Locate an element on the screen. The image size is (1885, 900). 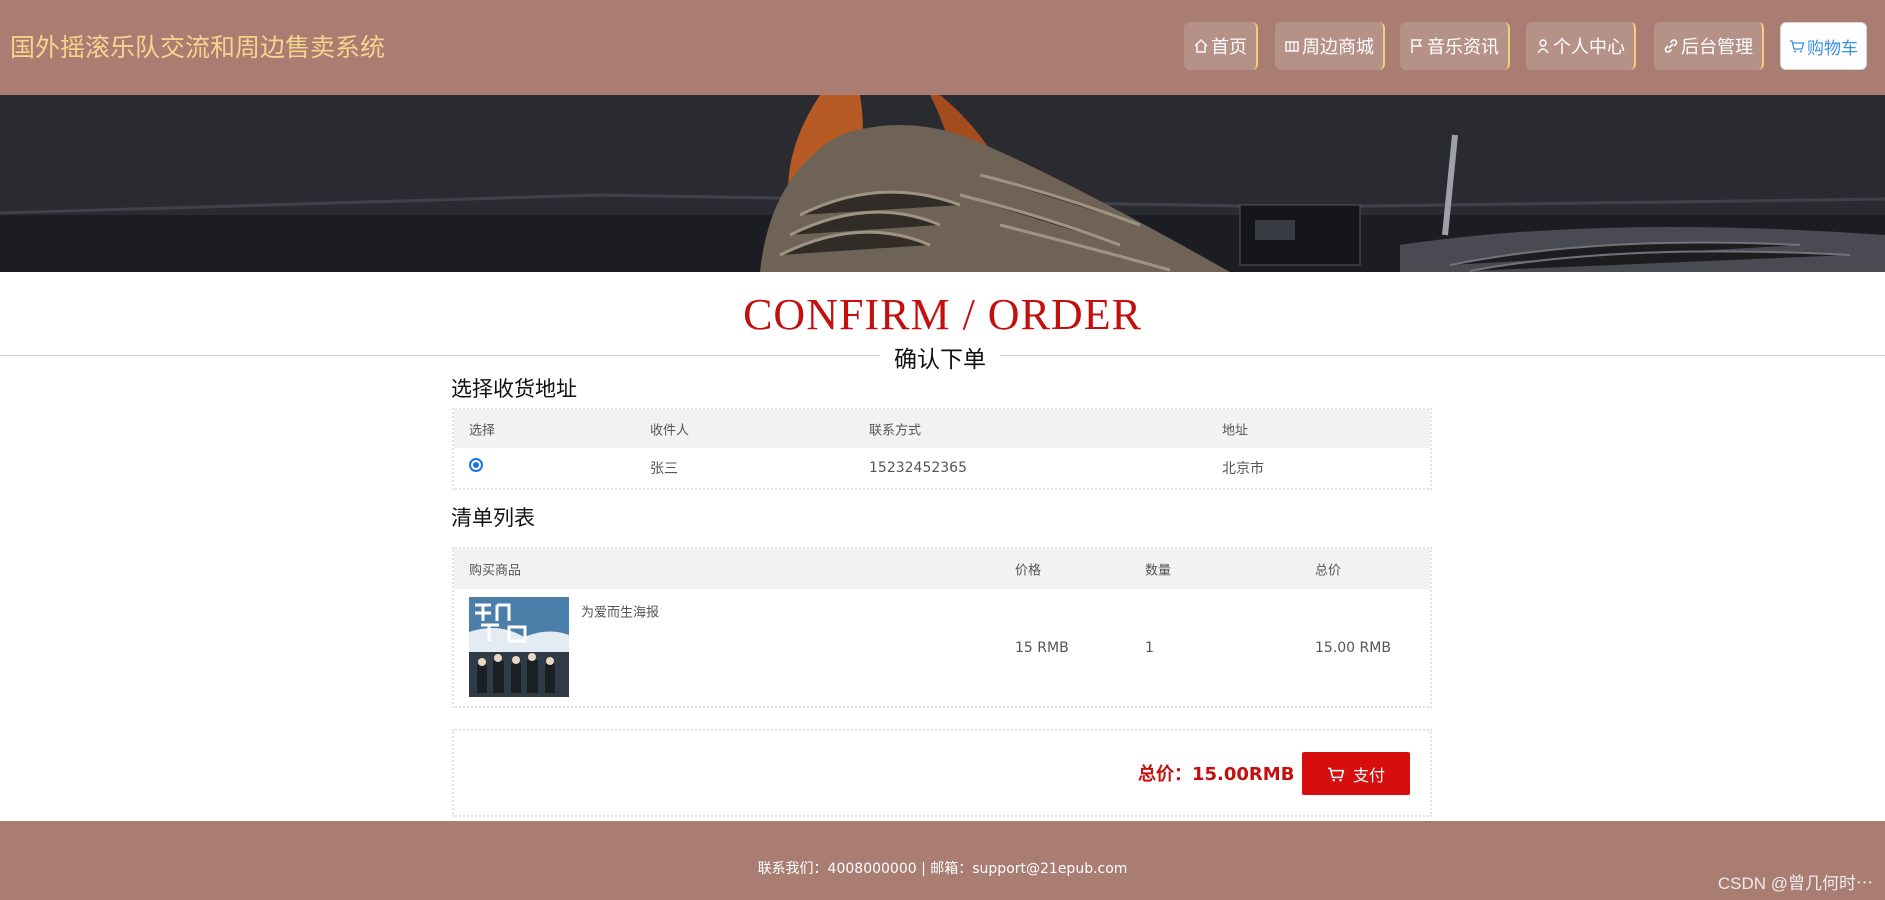
nav-news: 音乐资讯 is located at coordinates (1455, 46).